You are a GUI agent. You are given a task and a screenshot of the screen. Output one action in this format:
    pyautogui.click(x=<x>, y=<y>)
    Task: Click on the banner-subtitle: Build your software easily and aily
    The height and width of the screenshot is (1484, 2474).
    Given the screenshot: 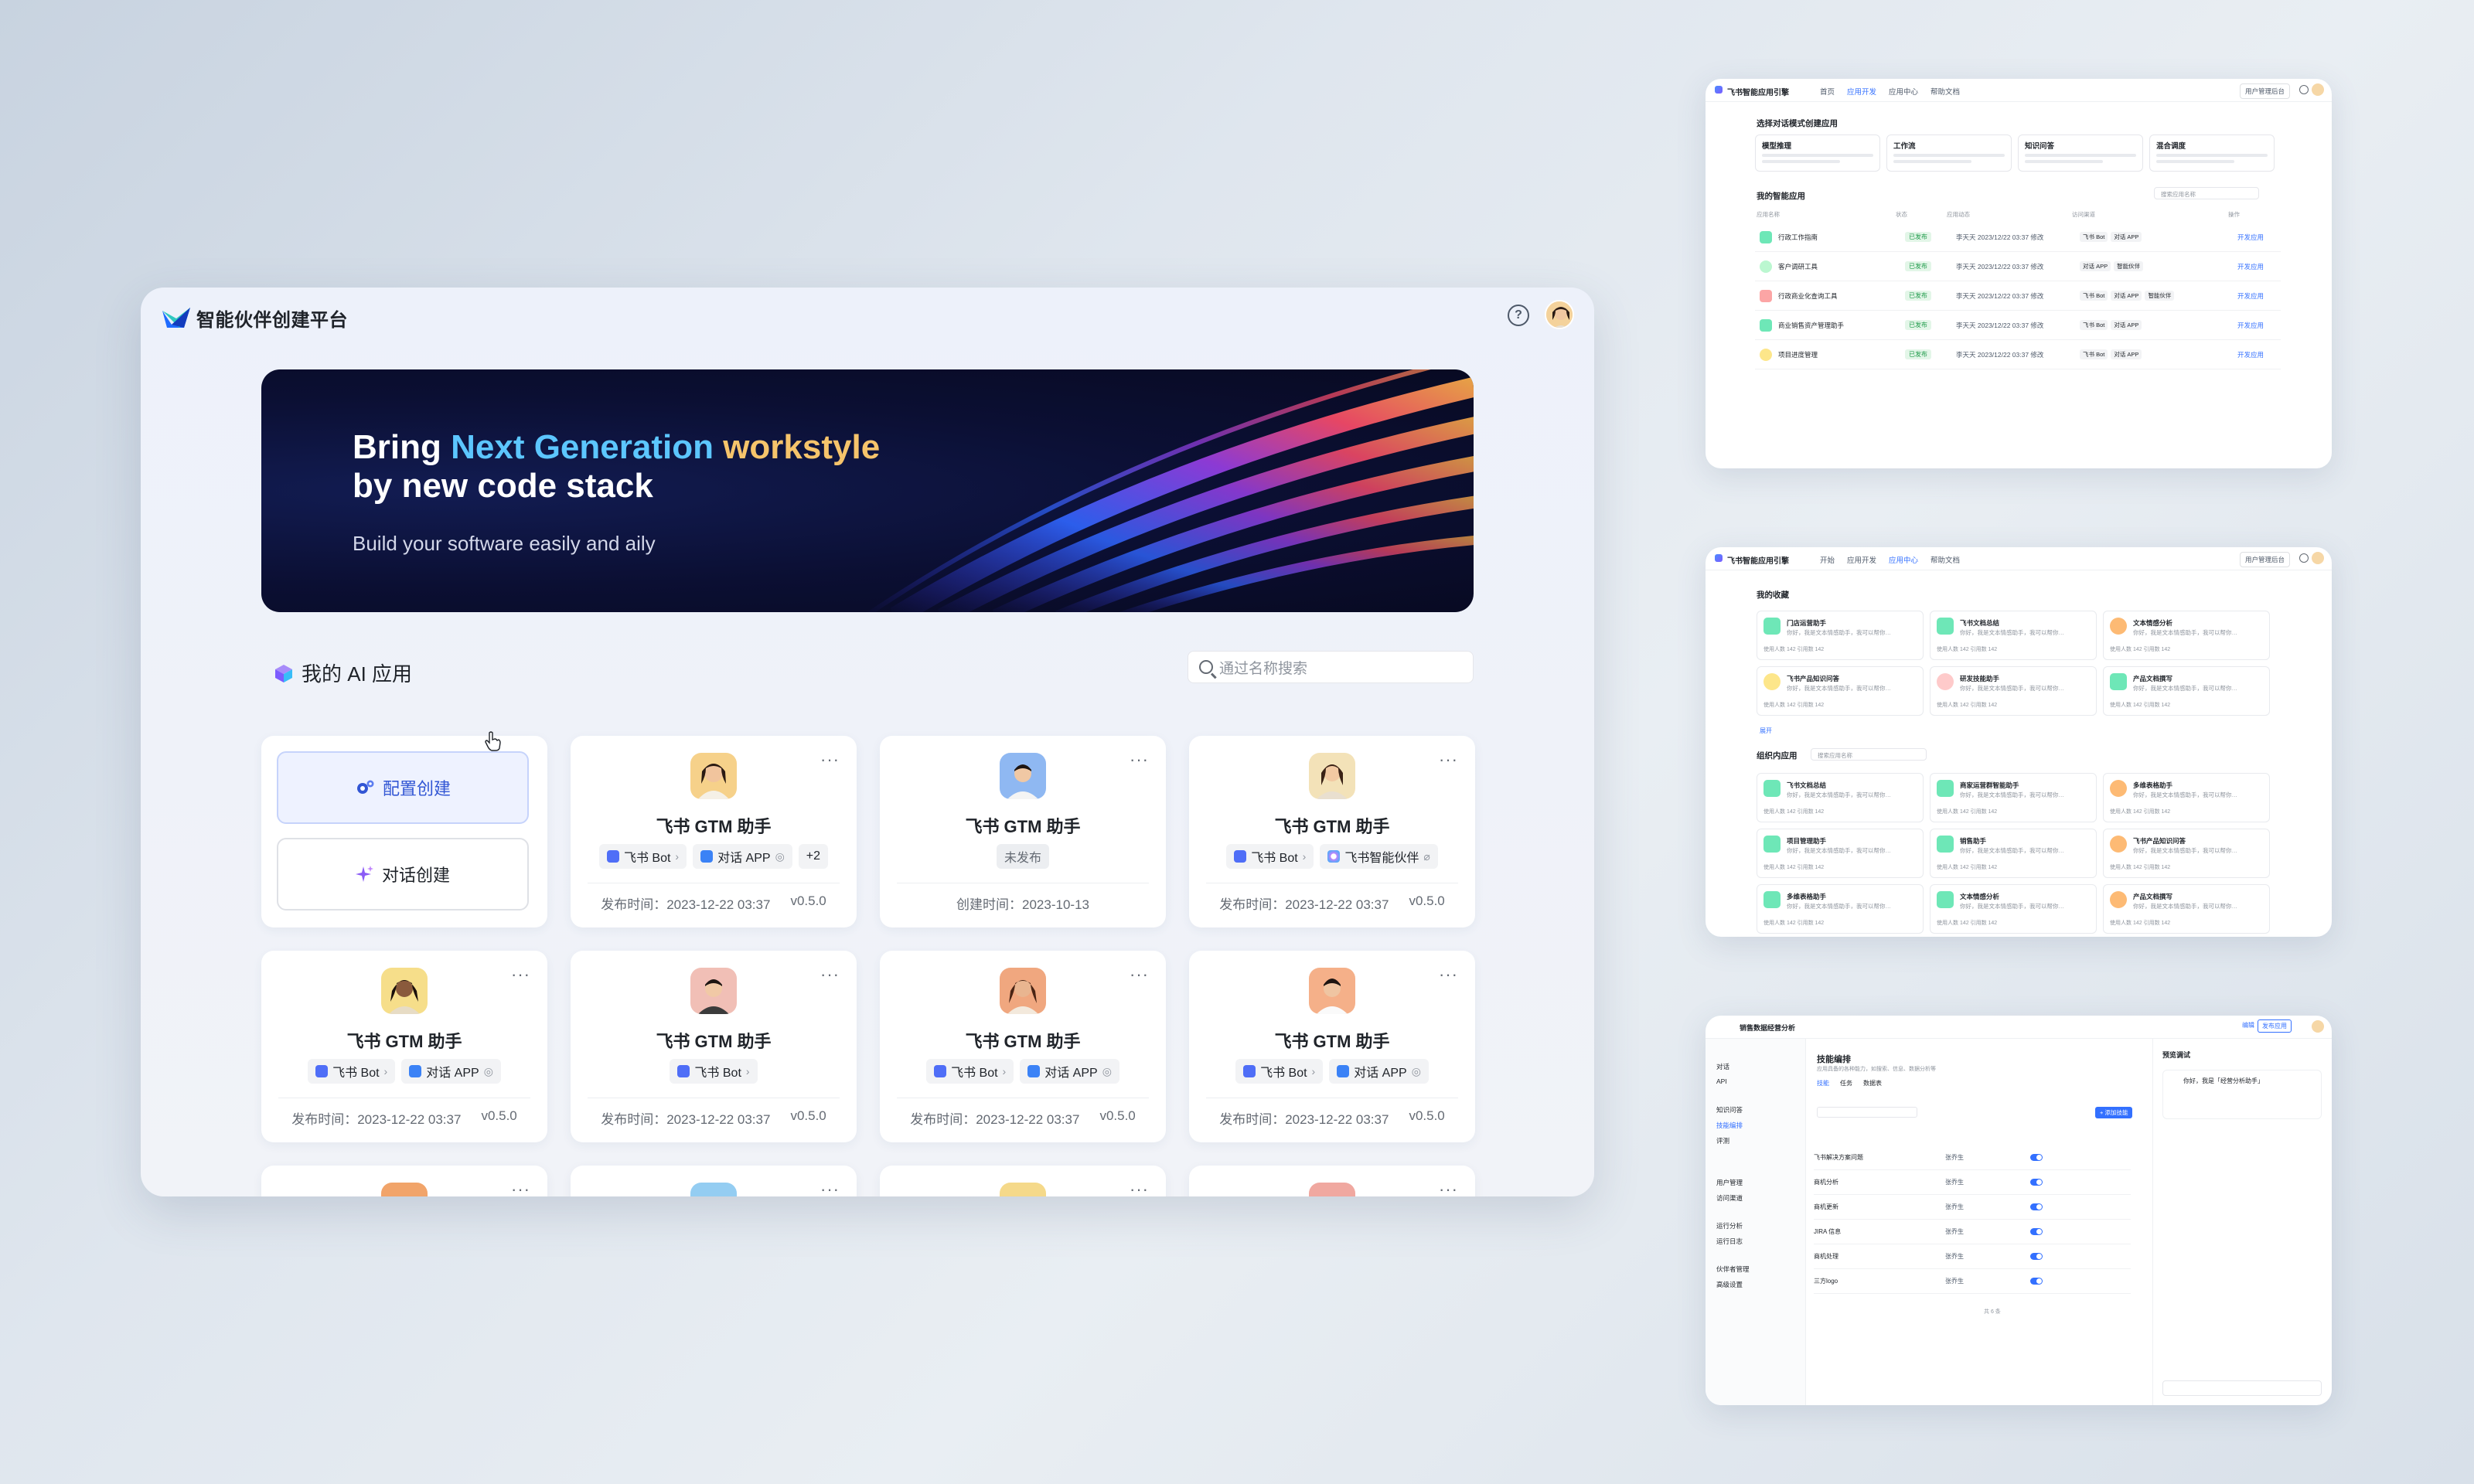 What is the action you would take?
    pyautogui.click(x=504, y=543)
    